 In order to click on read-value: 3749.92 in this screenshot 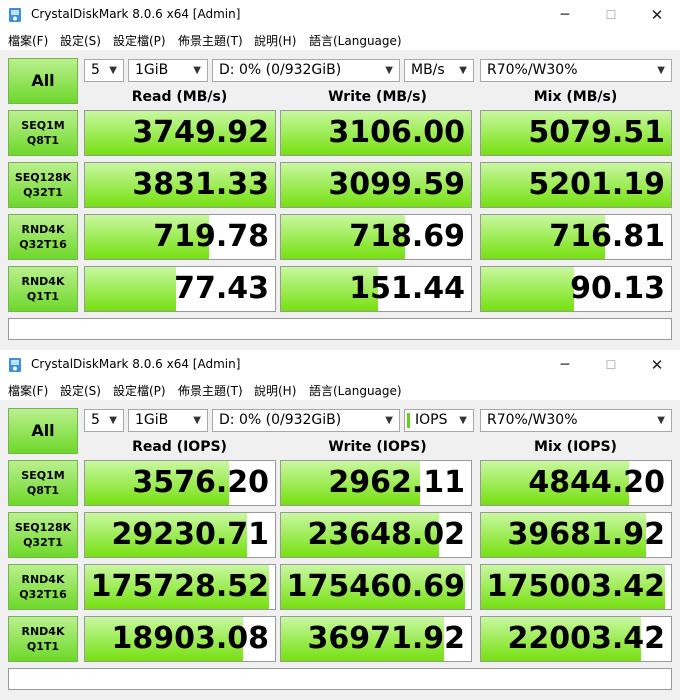, I will do `click(200, 132)`.